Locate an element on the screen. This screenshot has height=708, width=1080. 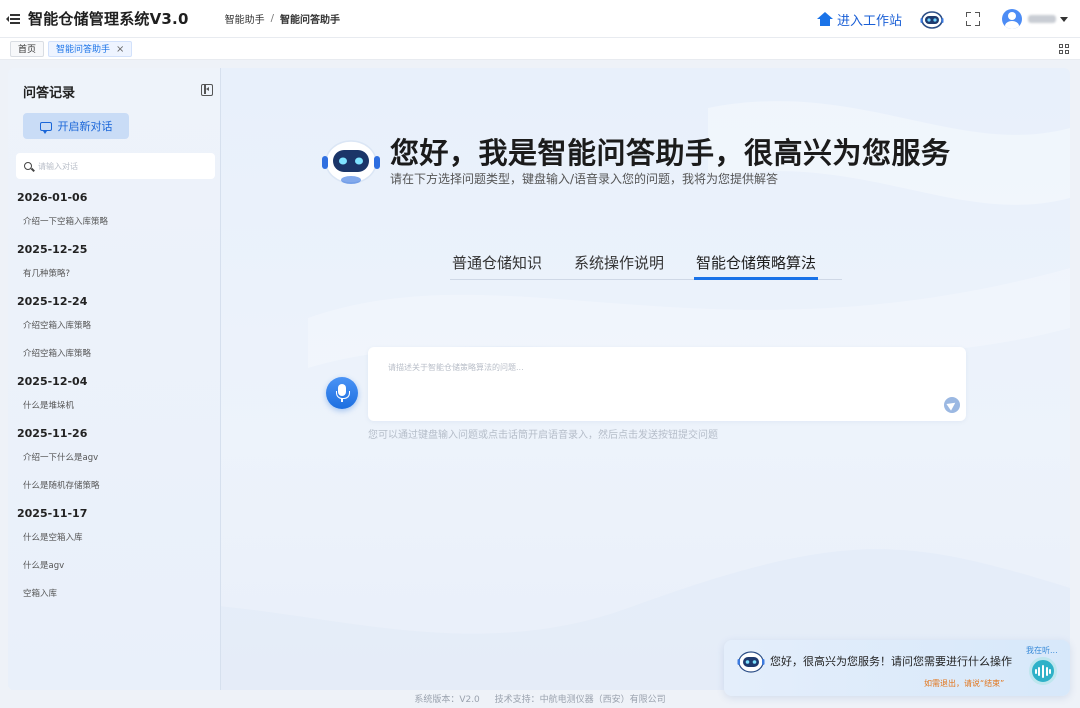
footer: 系统版本：V2.0 技术支持：中航电测仪器（西安）有限公司 is located at coordinates (540, 700).